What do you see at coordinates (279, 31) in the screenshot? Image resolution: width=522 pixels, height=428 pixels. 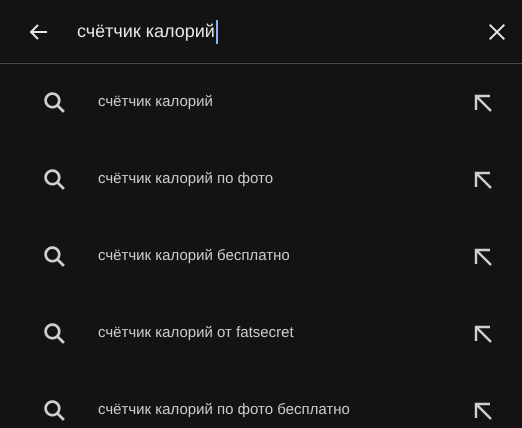 I see `search-field: счётчик калорий` at bounding box center [279, 31].